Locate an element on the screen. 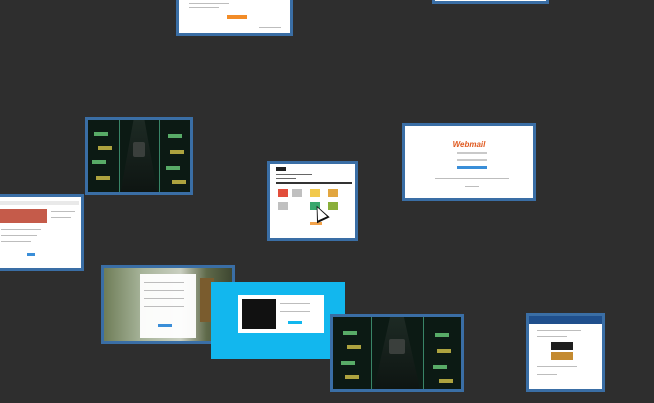 The height and width of the screenshot is (403, 654). window-thumbnail-product-grid is located at coordinates (312, 201).